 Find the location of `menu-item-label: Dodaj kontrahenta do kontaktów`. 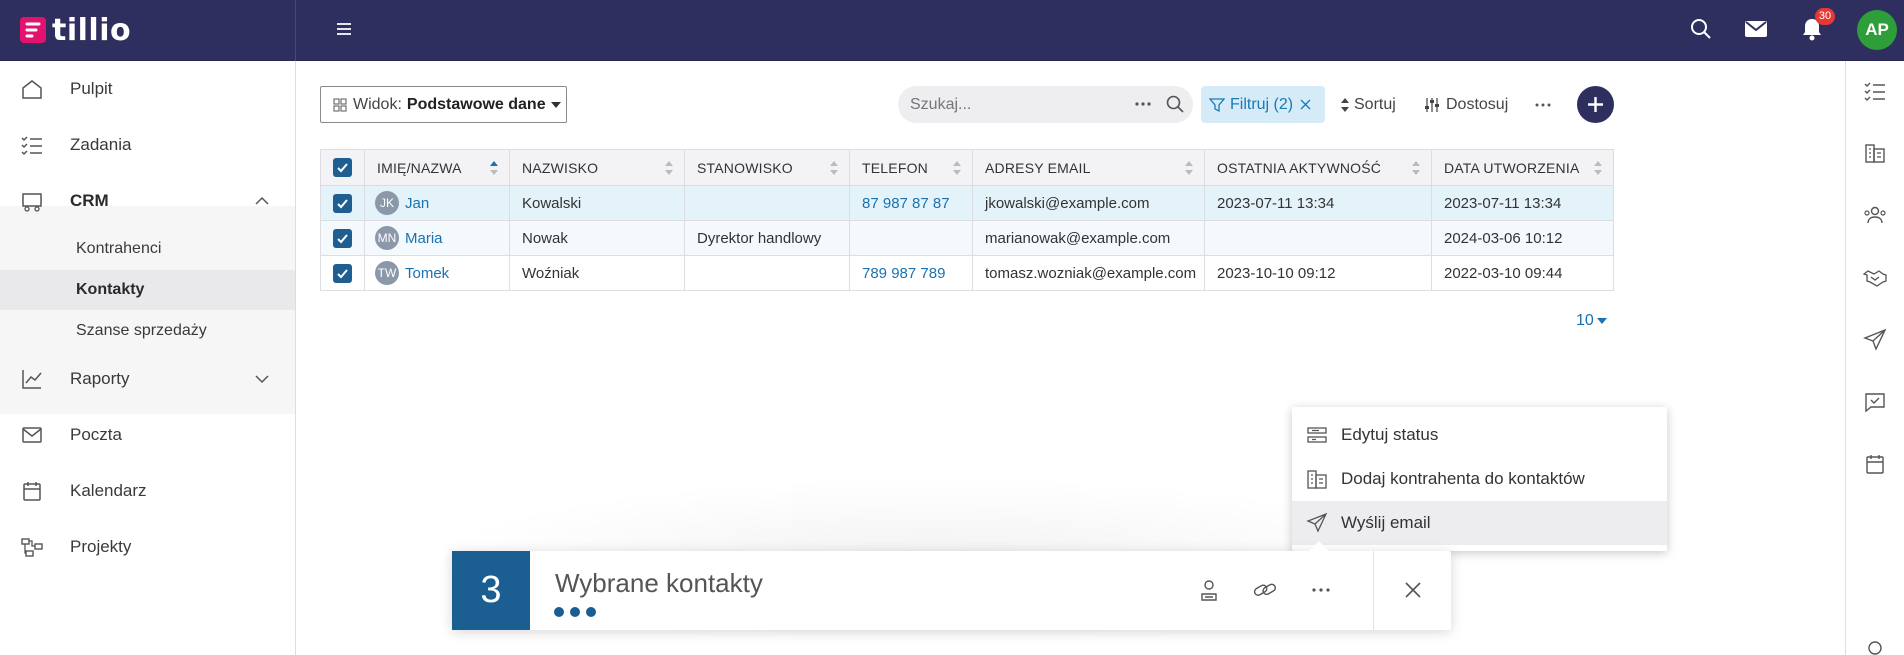

menu-item-label: Dodaj kontrahenta do kontaktów is located at coordinates (1463, 478).